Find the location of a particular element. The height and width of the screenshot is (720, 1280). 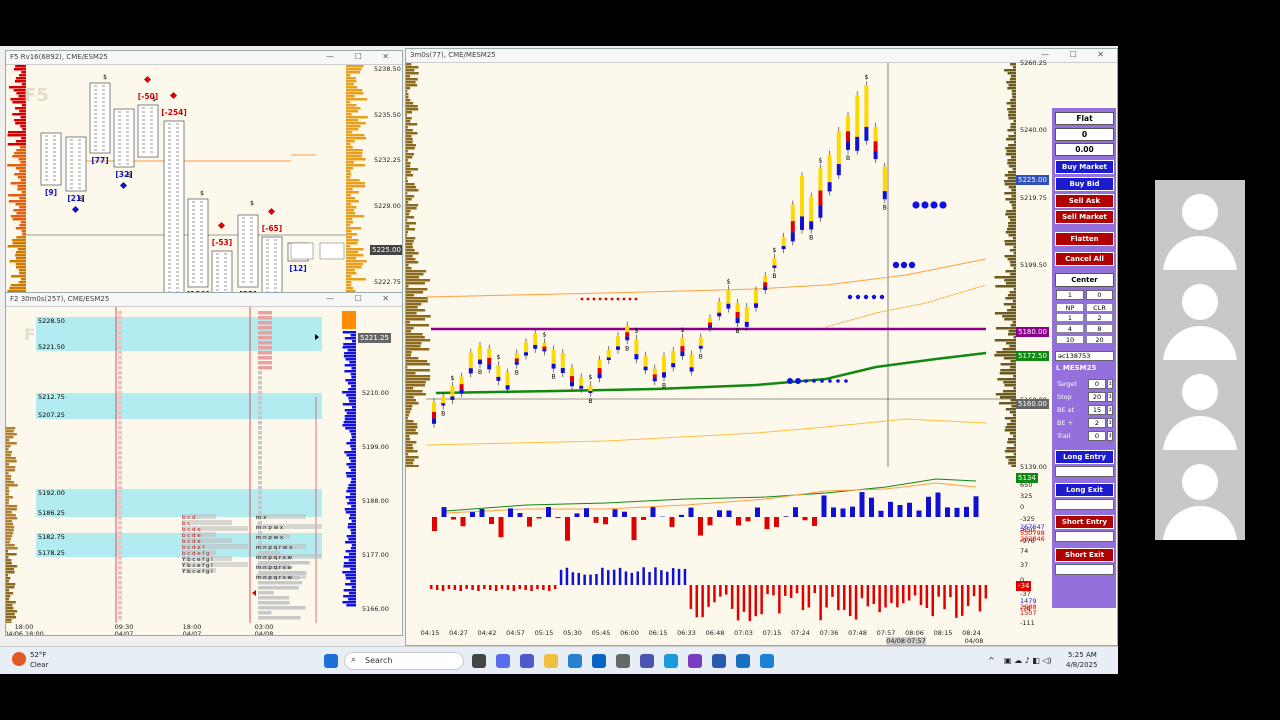

delta-histogram-plot is located at coordinates (711, 506).